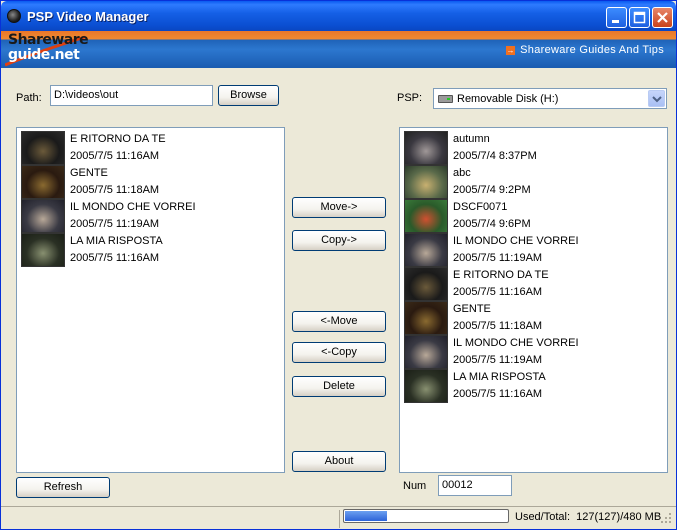  I want to click on logo-text-top: Shareware, so click(48, 40).